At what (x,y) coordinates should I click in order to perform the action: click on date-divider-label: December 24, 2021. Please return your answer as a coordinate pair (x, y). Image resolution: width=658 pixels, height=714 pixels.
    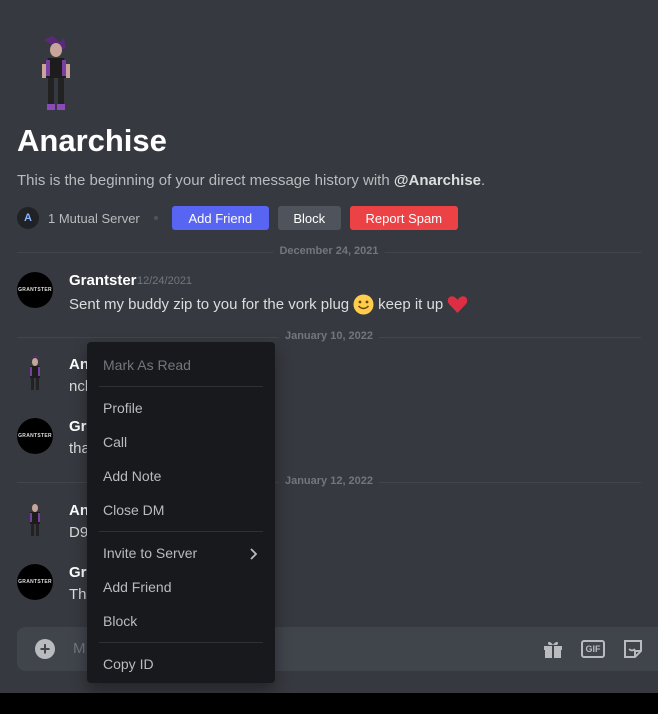
    Looking at the image, I should click on (329, 251).